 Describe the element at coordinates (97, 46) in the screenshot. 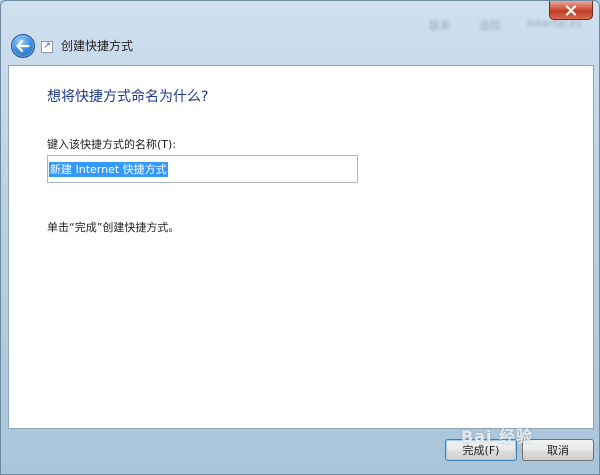

I see `window-title: 创建快捷方式` at that location.